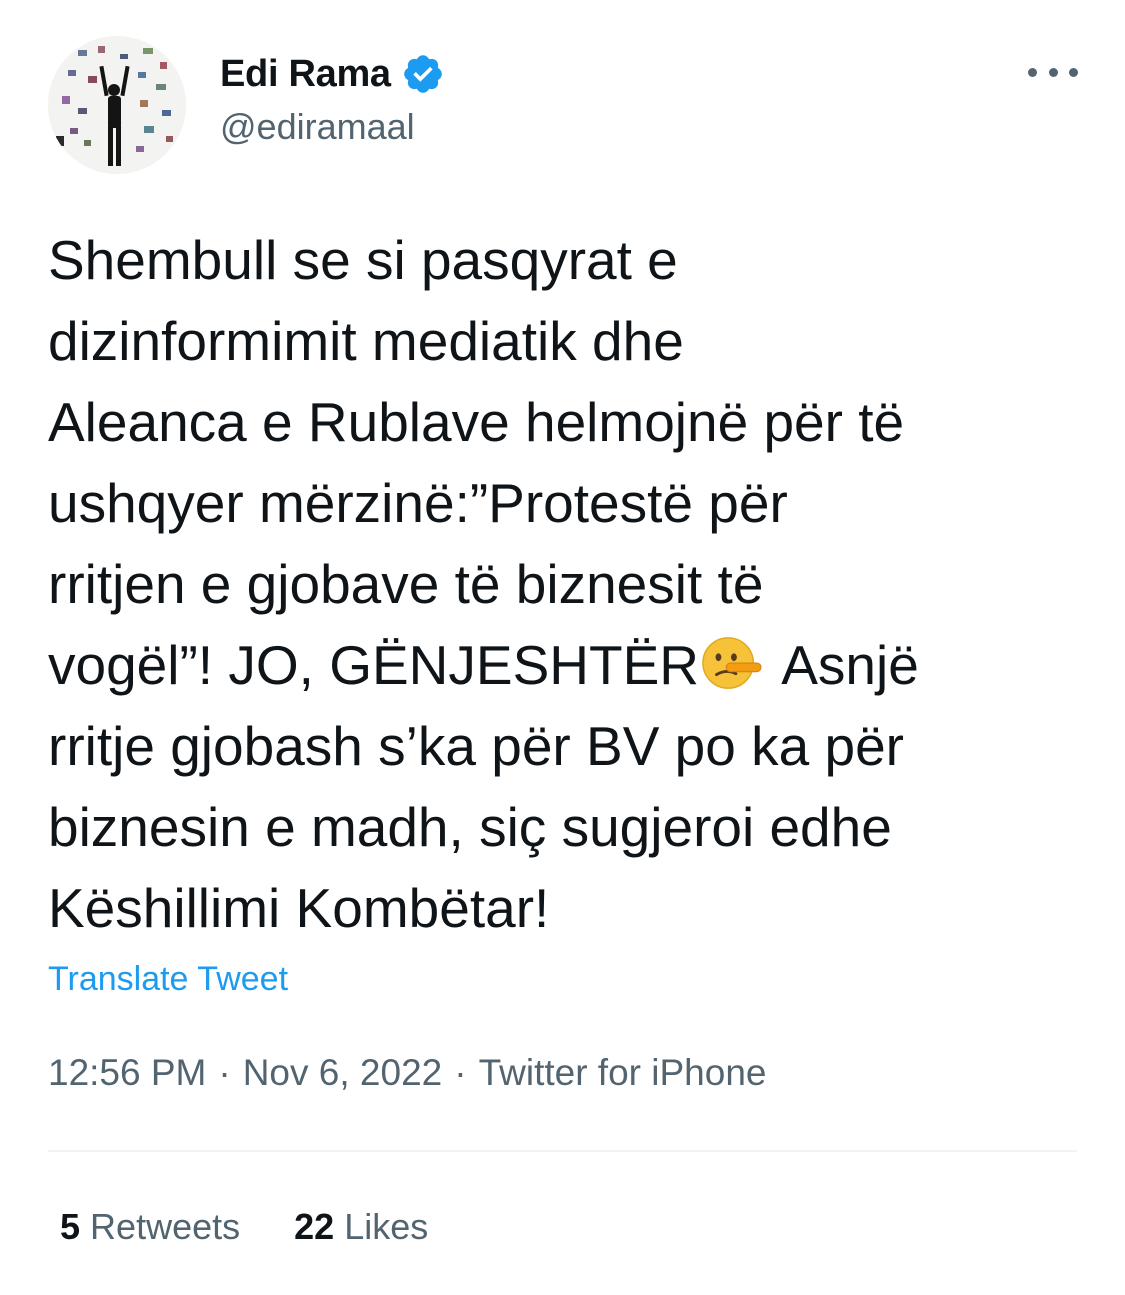  I want to click on retweets-label: Retweets, so click(165, 1226).